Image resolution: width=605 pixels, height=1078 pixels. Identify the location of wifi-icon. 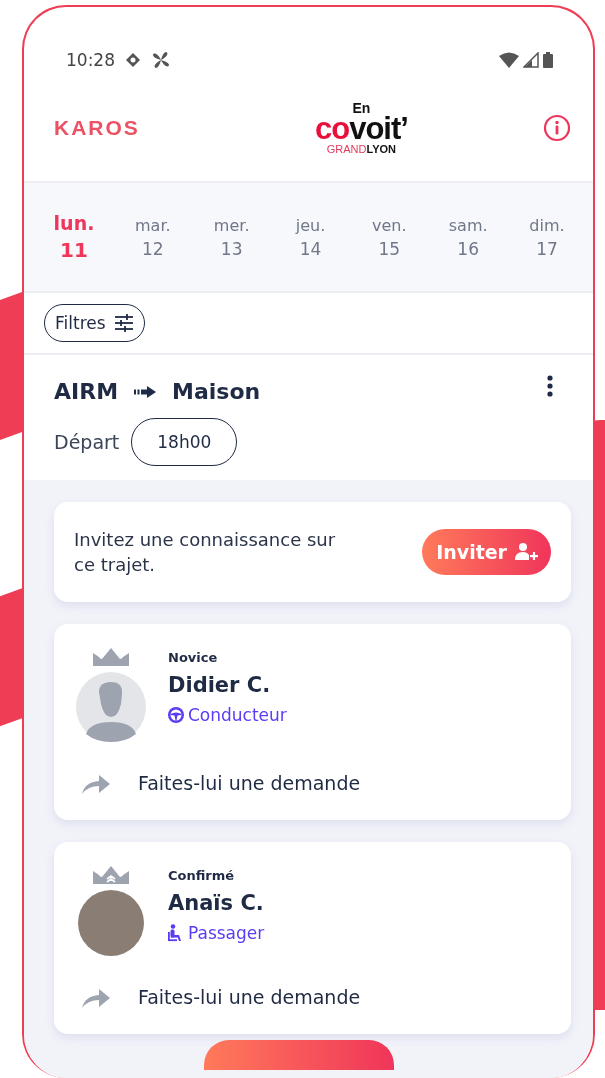
(509, 60).